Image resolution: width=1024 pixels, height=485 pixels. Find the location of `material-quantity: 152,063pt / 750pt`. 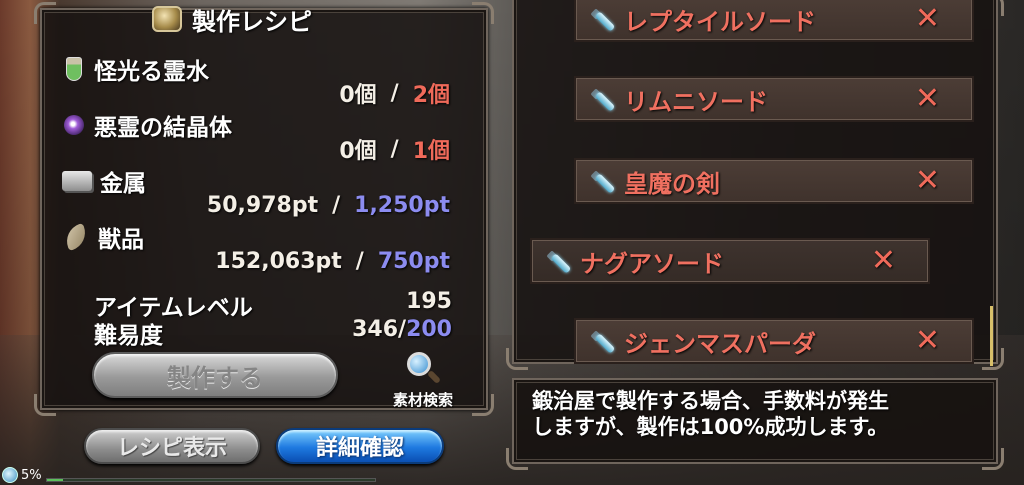

material-quantity: 152,063pt / 750pt is located at coordinates (332, 261).